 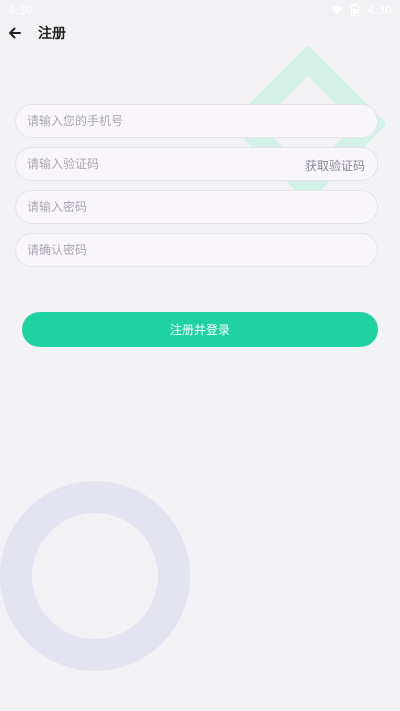 I want to click on phone-input, so click(x=196, y=121).